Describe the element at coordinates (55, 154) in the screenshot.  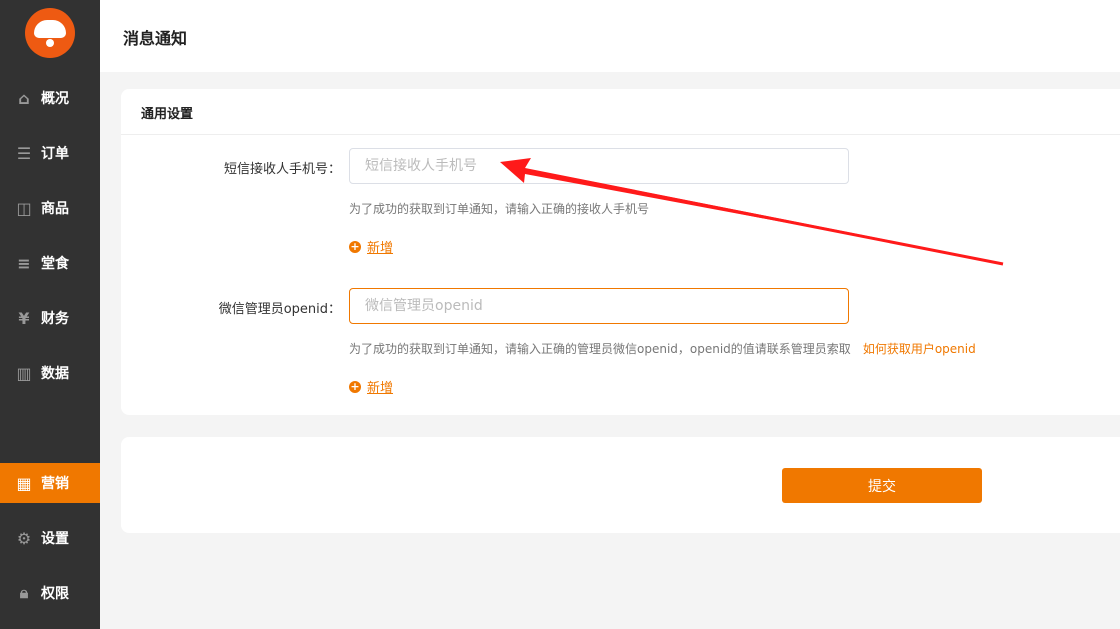
I see `sidebar-item-label: 订单` at that location.